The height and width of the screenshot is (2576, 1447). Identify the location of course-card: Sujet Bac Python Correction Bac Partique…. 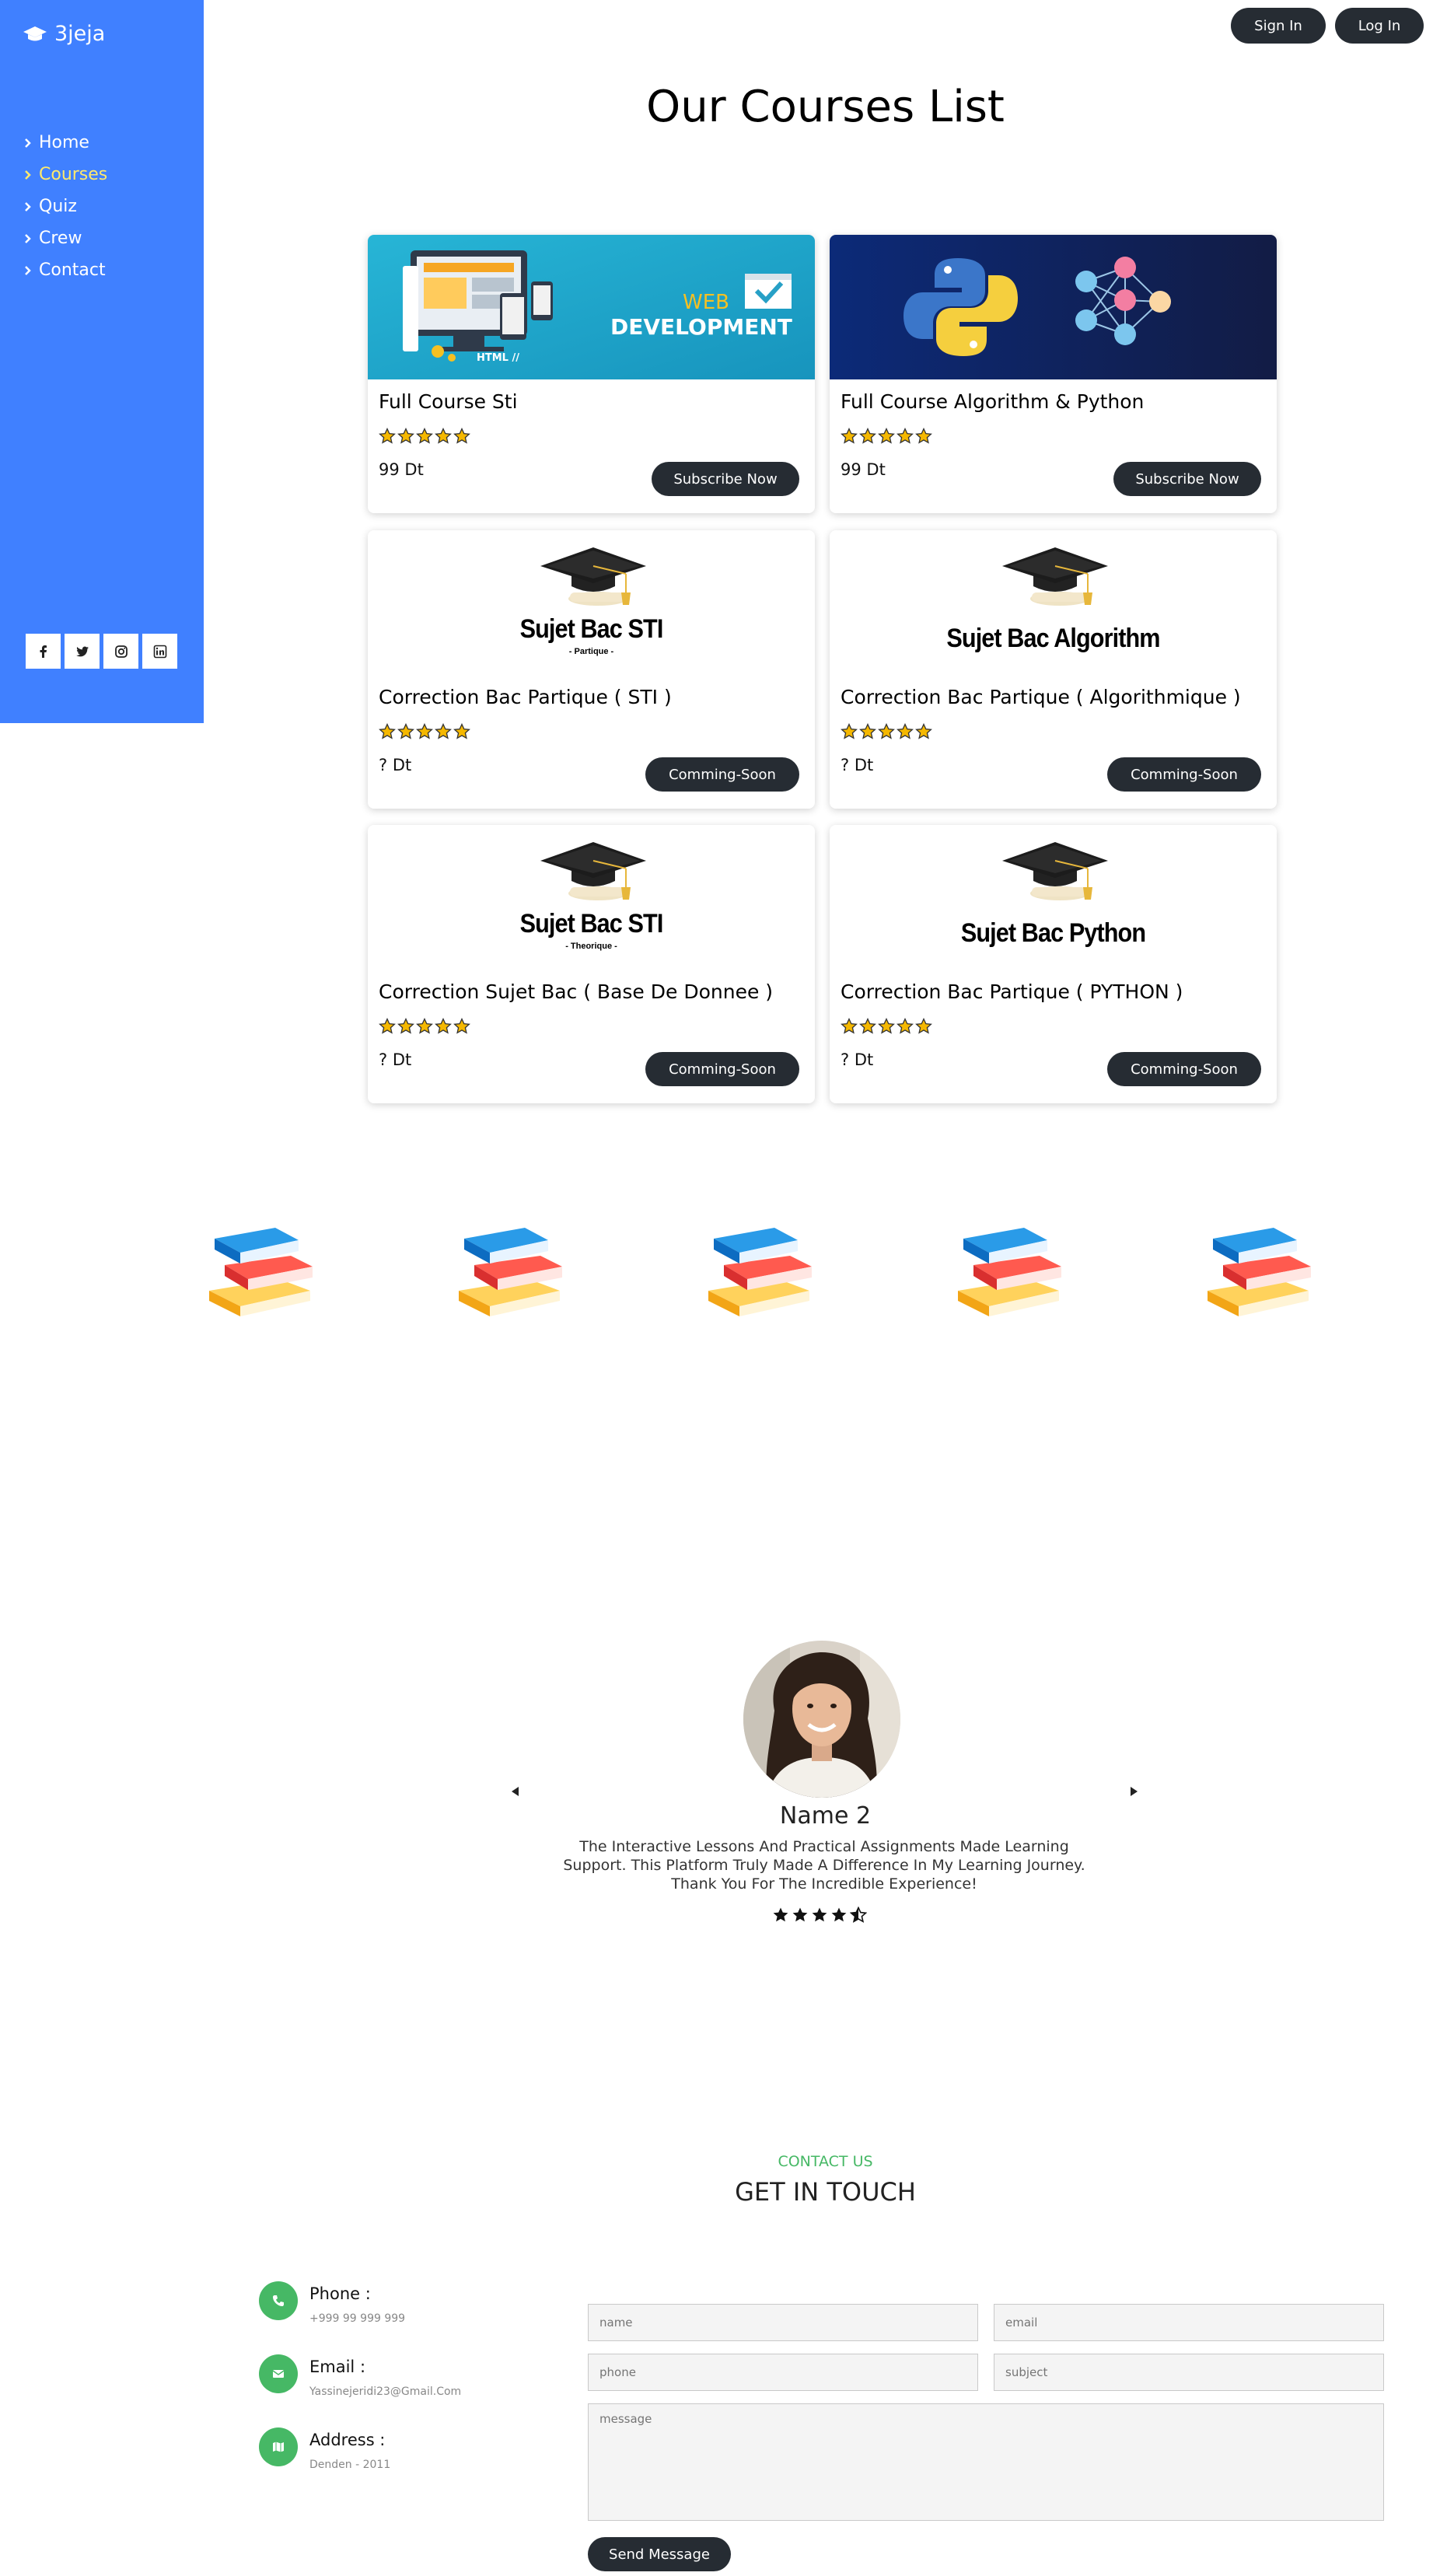
(1053, 964).